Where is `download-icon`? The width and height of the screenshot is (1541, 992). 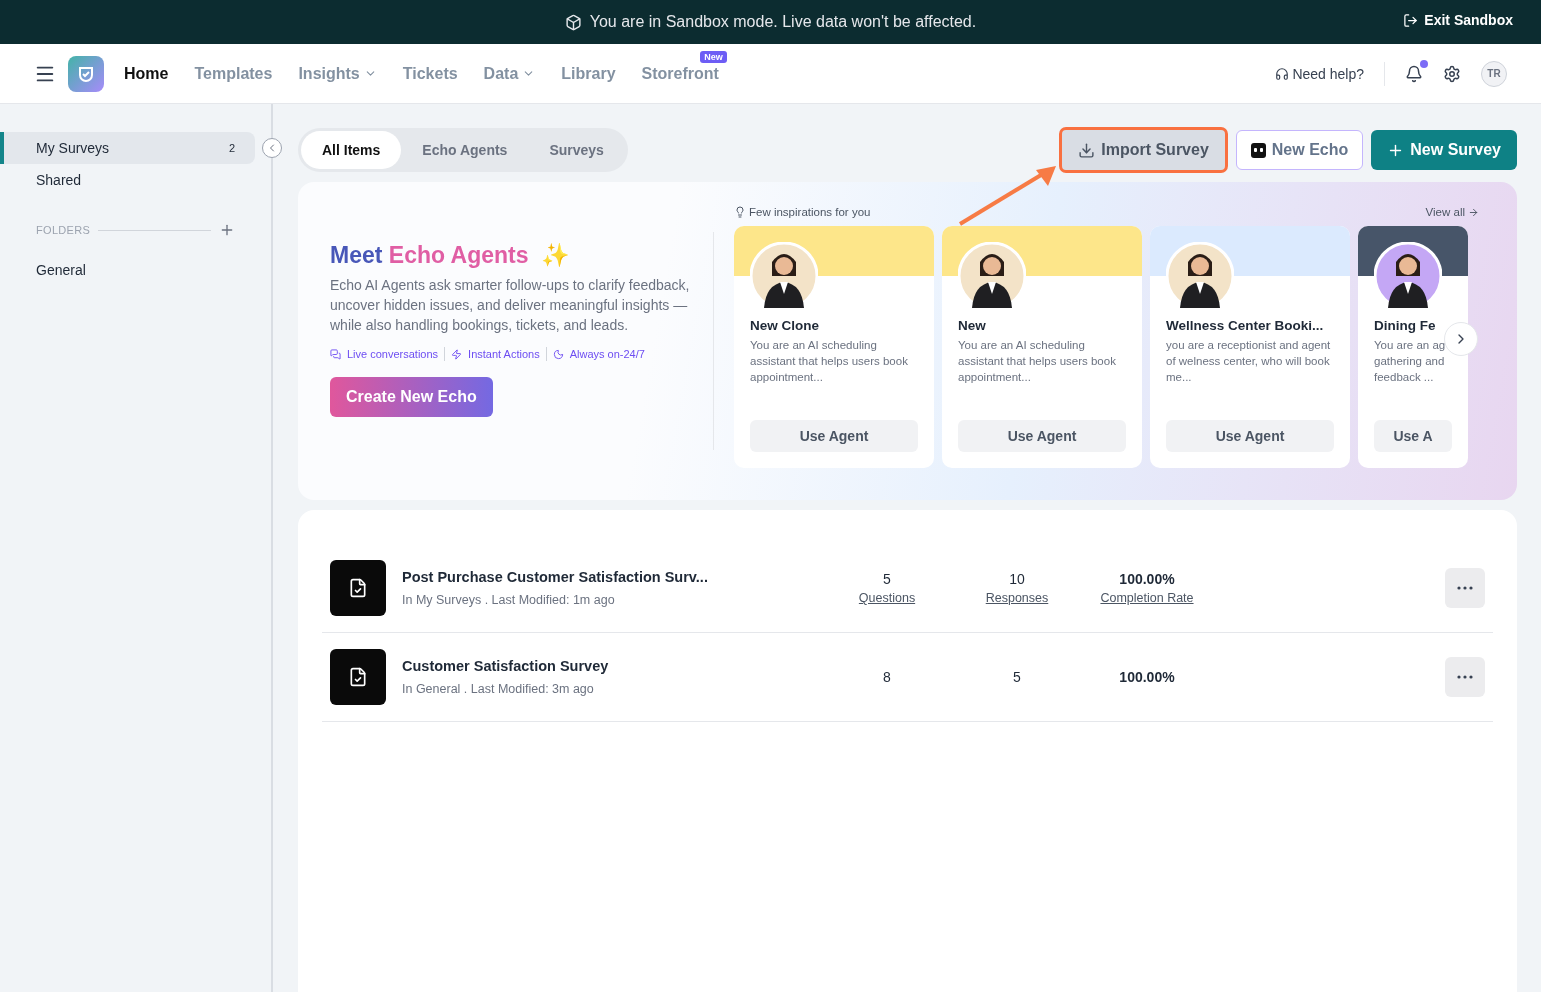
download-icon is located at coordinates (1087, 150).